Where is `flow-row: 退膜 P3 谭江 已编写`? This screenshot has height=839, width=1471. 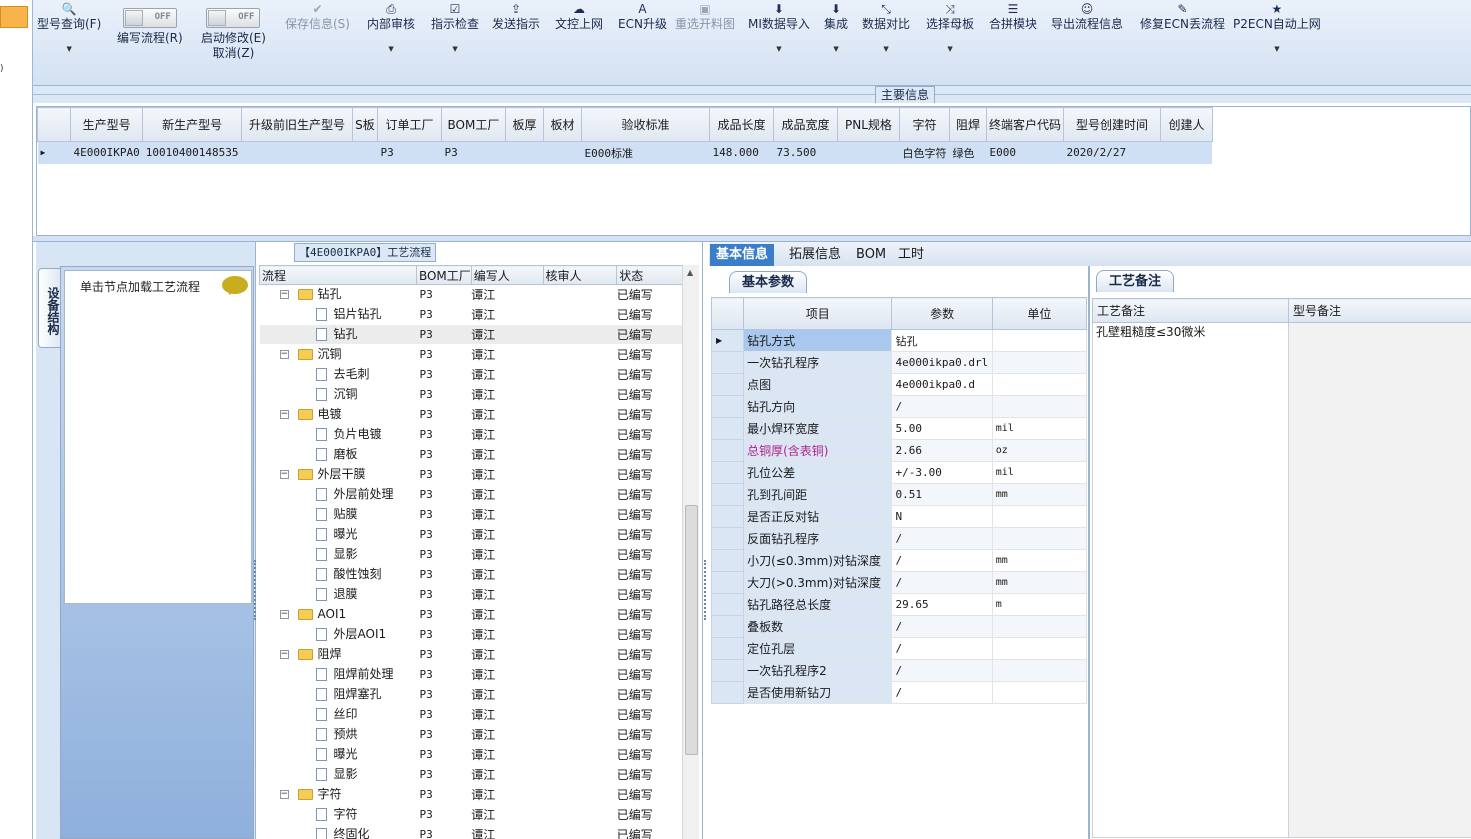 flow-row: 退膜 P3 谭江 已编写 is located at coordinates (471, 594).